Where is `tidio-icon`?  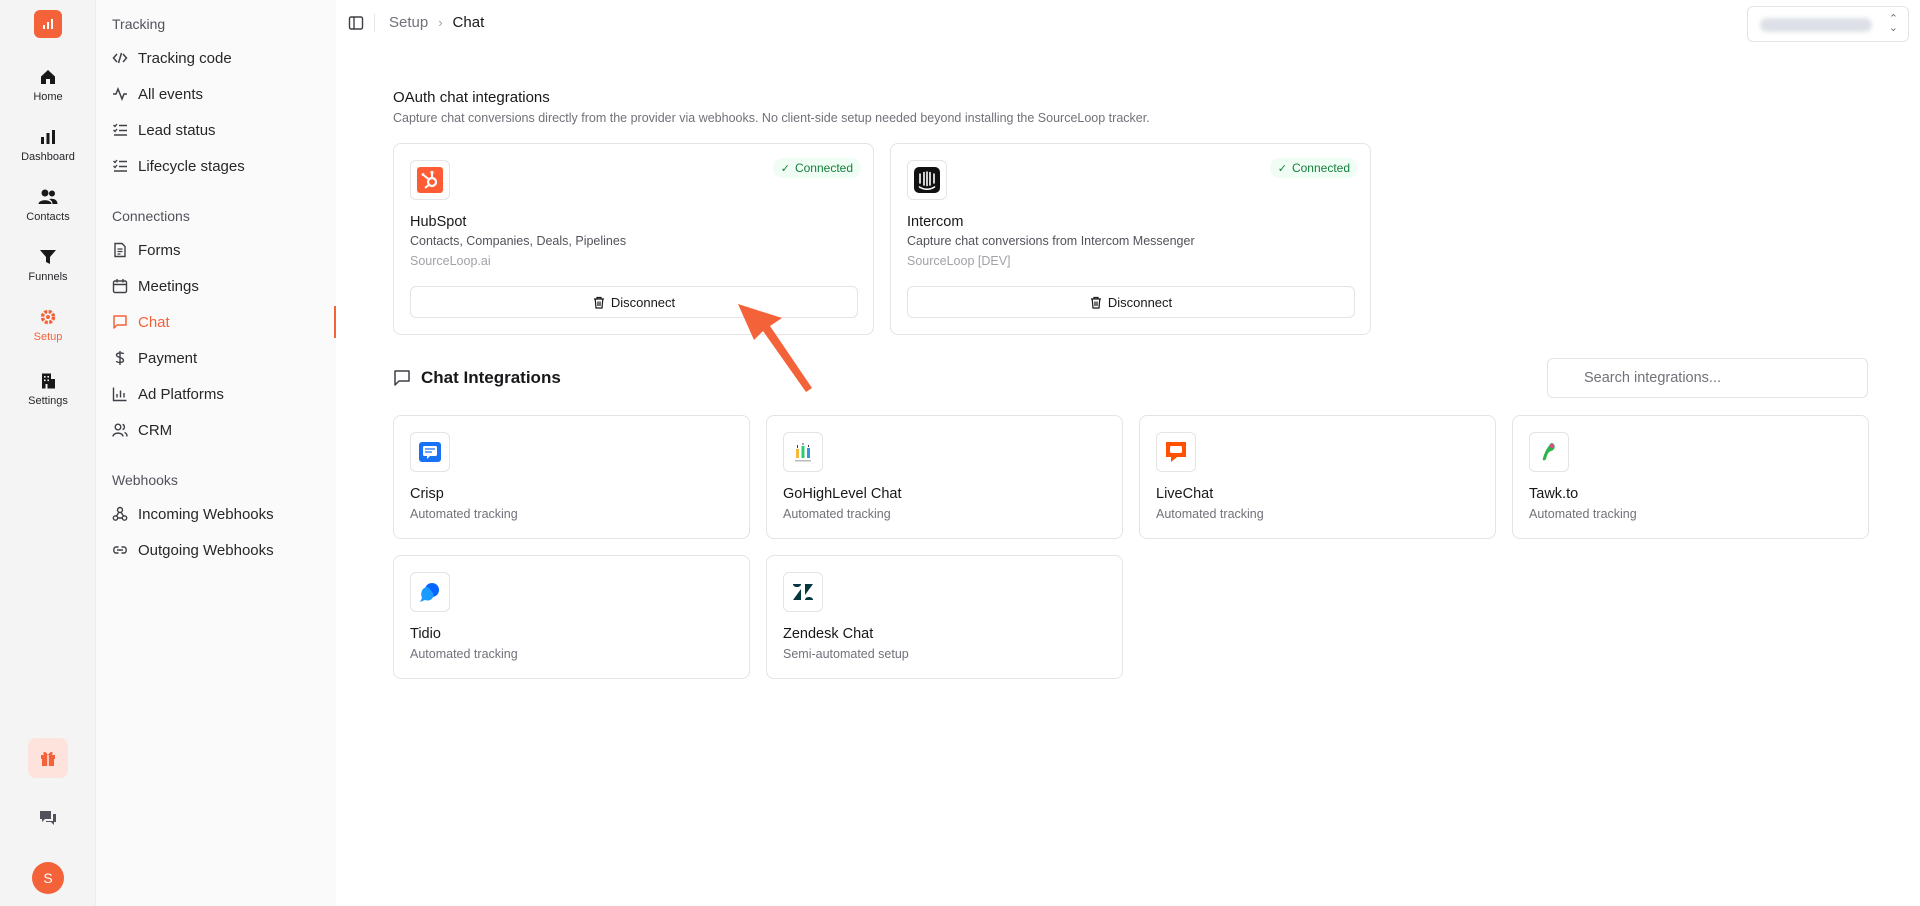
tidio-icon is located at coordinates (430, 592).